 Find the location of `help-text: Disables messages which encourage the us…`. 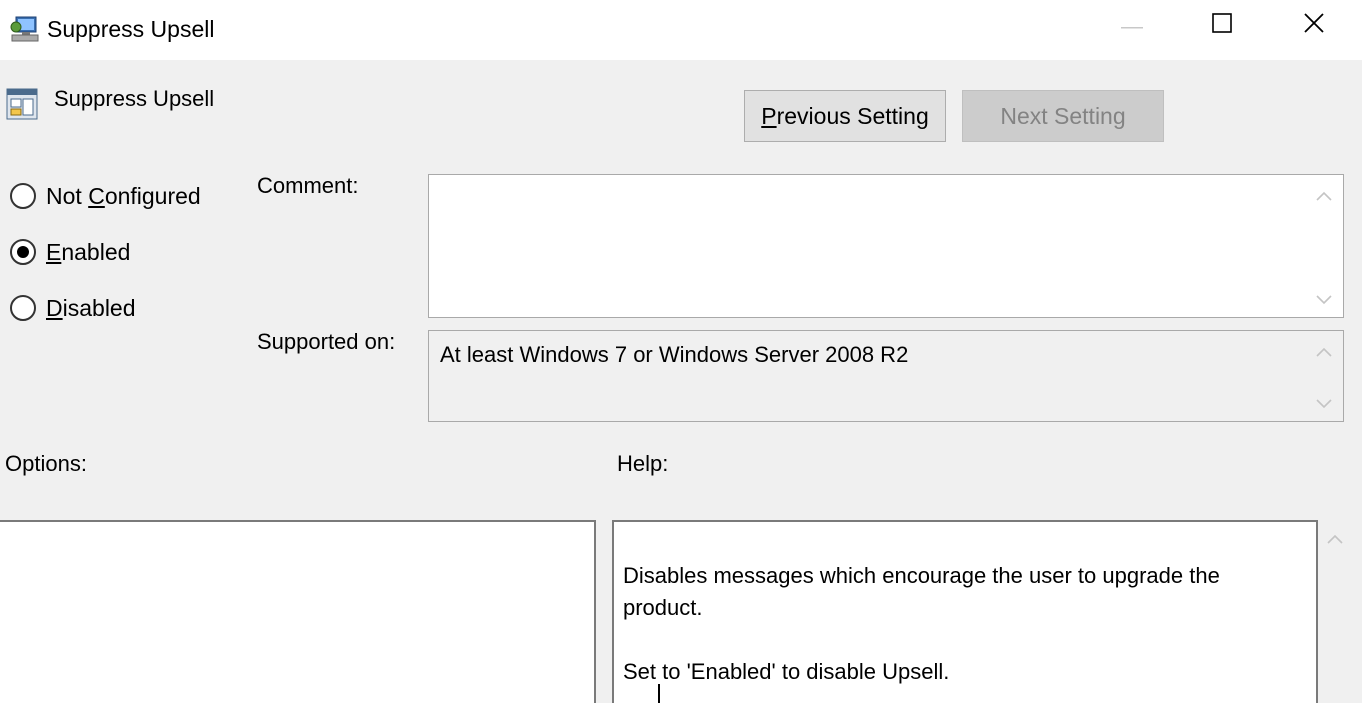

help-text: Disables messages which encourage the us… is located at coordinates (963, 631).